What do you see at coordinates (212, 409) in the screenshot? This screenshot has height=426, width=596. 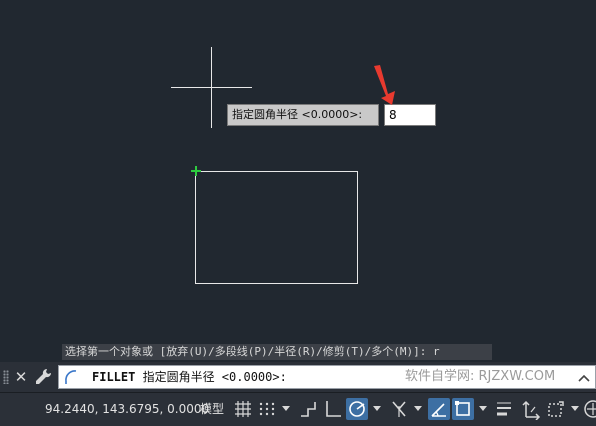 I see `model-space-button: 模型` at bounding box center [212, 409].